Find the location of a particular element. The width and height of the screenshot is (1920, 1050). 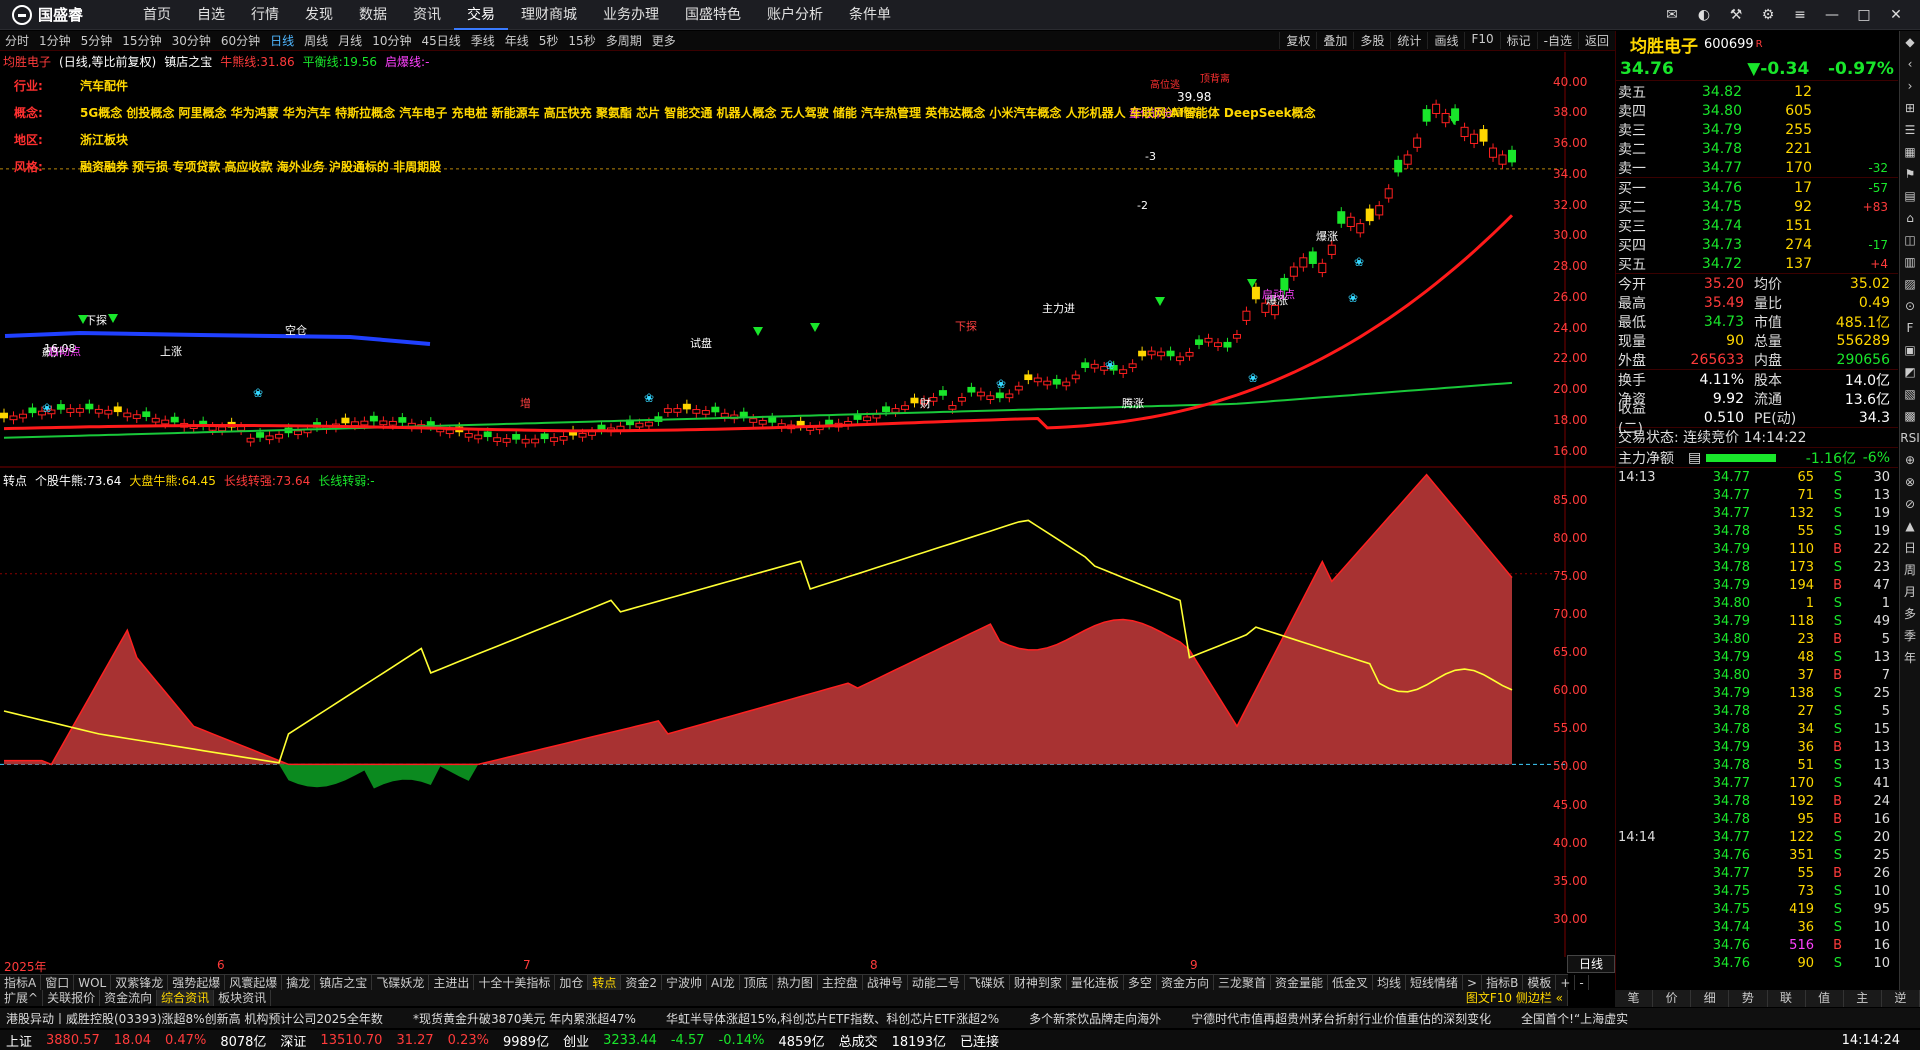

indicator-tab: 资金2 is located at coordinates (642, 982).